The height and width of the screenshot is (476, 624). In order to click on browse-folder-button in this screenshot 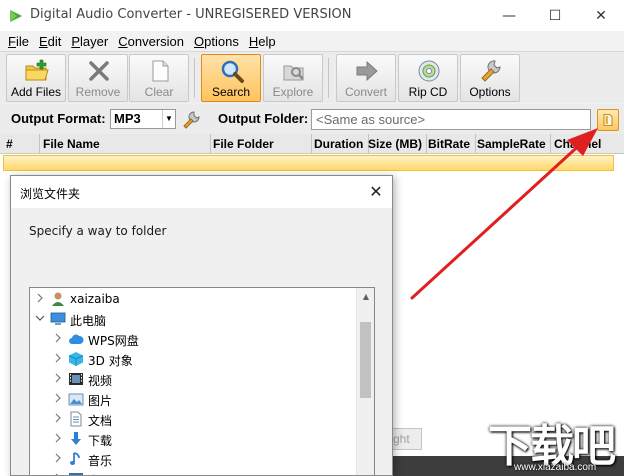, I will do `click(608, 120)`.